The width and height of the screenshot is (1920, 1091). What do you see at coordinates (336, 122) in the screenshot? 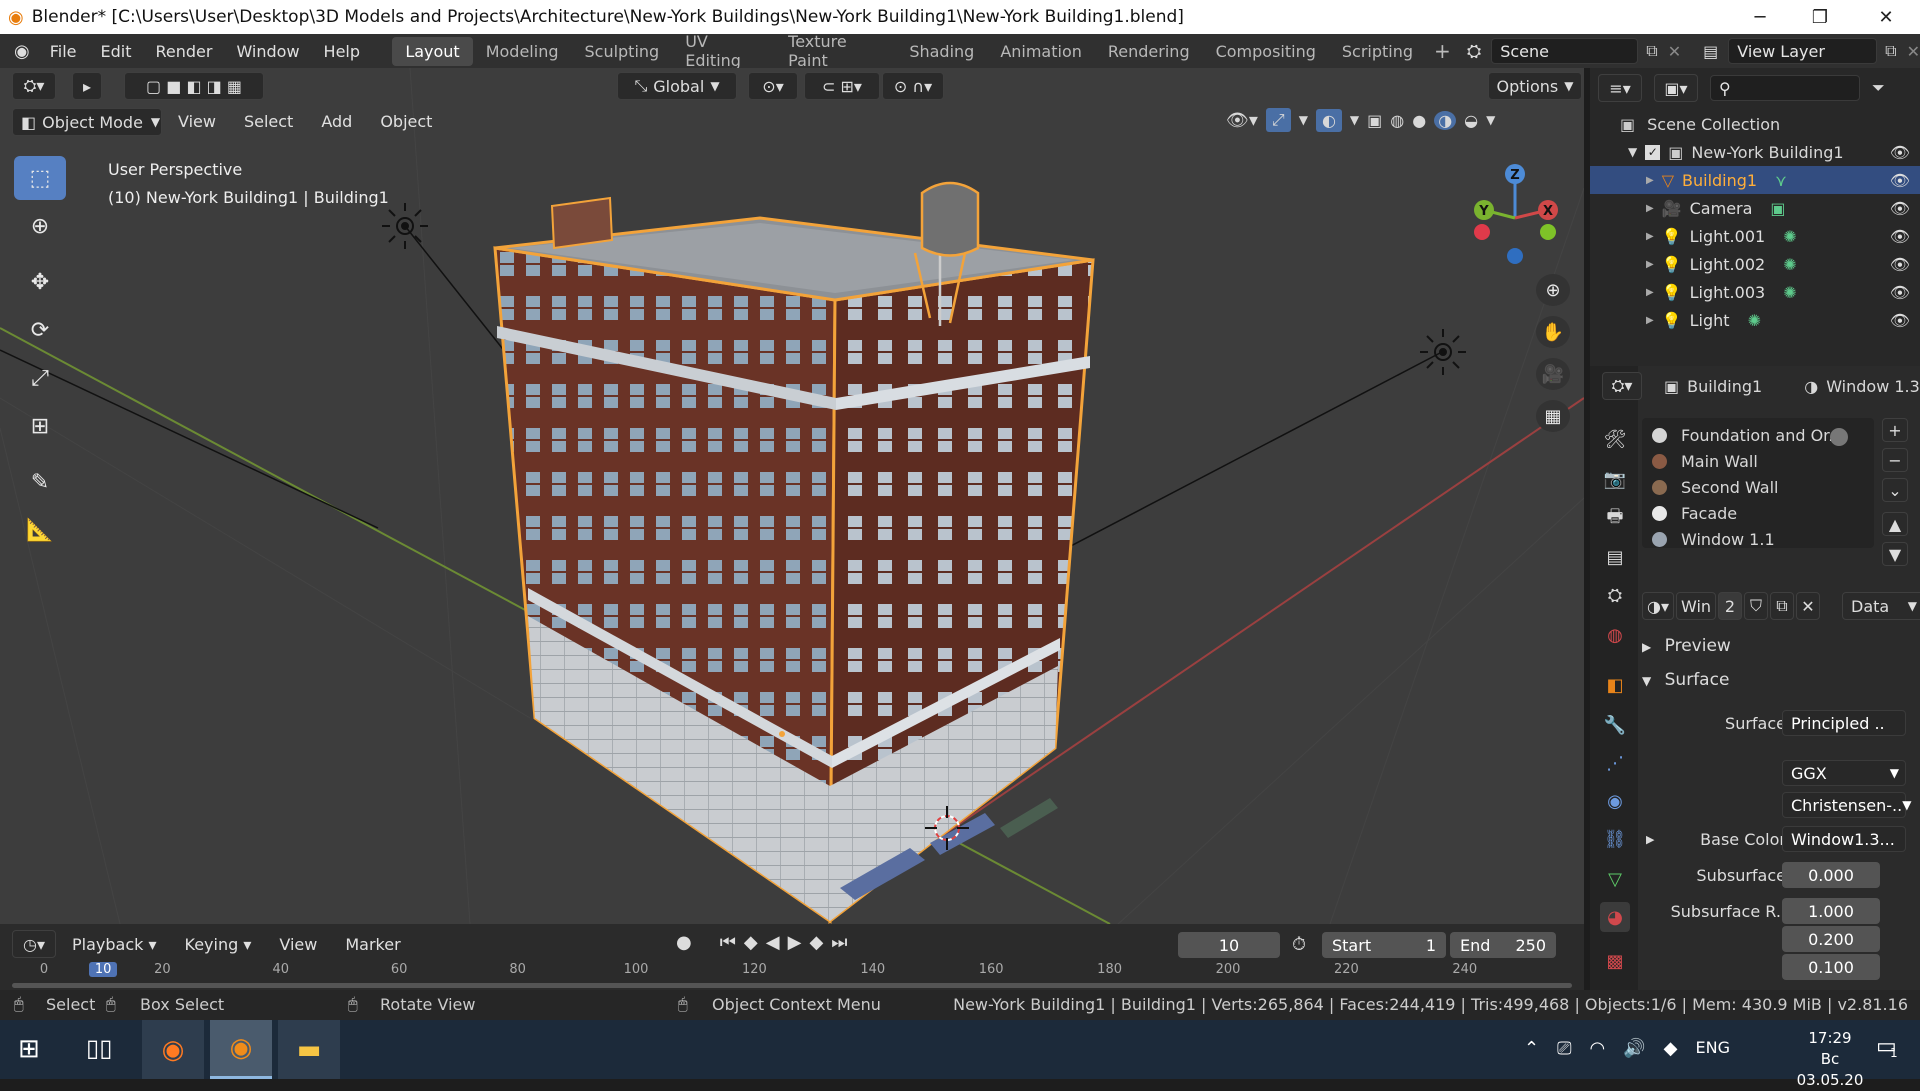
I see `viewport-menu-add: Add` at bounding box center [336, 122].